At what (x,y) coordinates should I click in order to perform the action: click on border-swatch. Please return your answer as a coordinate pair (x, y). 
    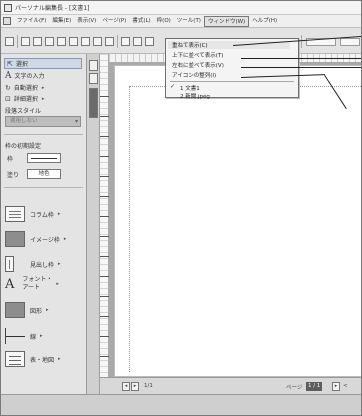
    Looking at the image, I should click on (44, 158).